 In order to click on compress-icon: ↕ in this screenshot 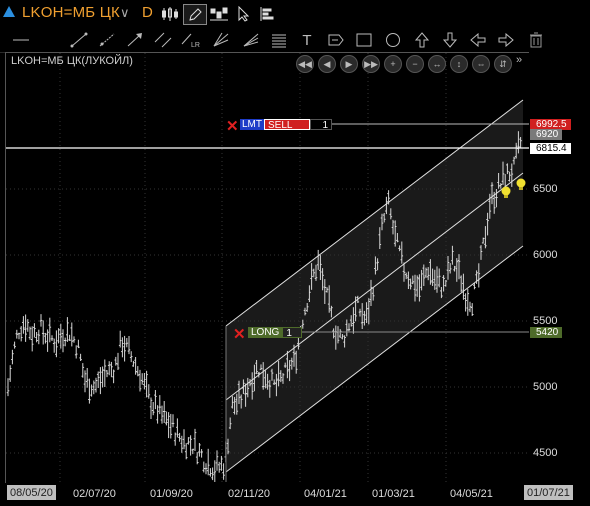, I will do `click(459, 64)`.